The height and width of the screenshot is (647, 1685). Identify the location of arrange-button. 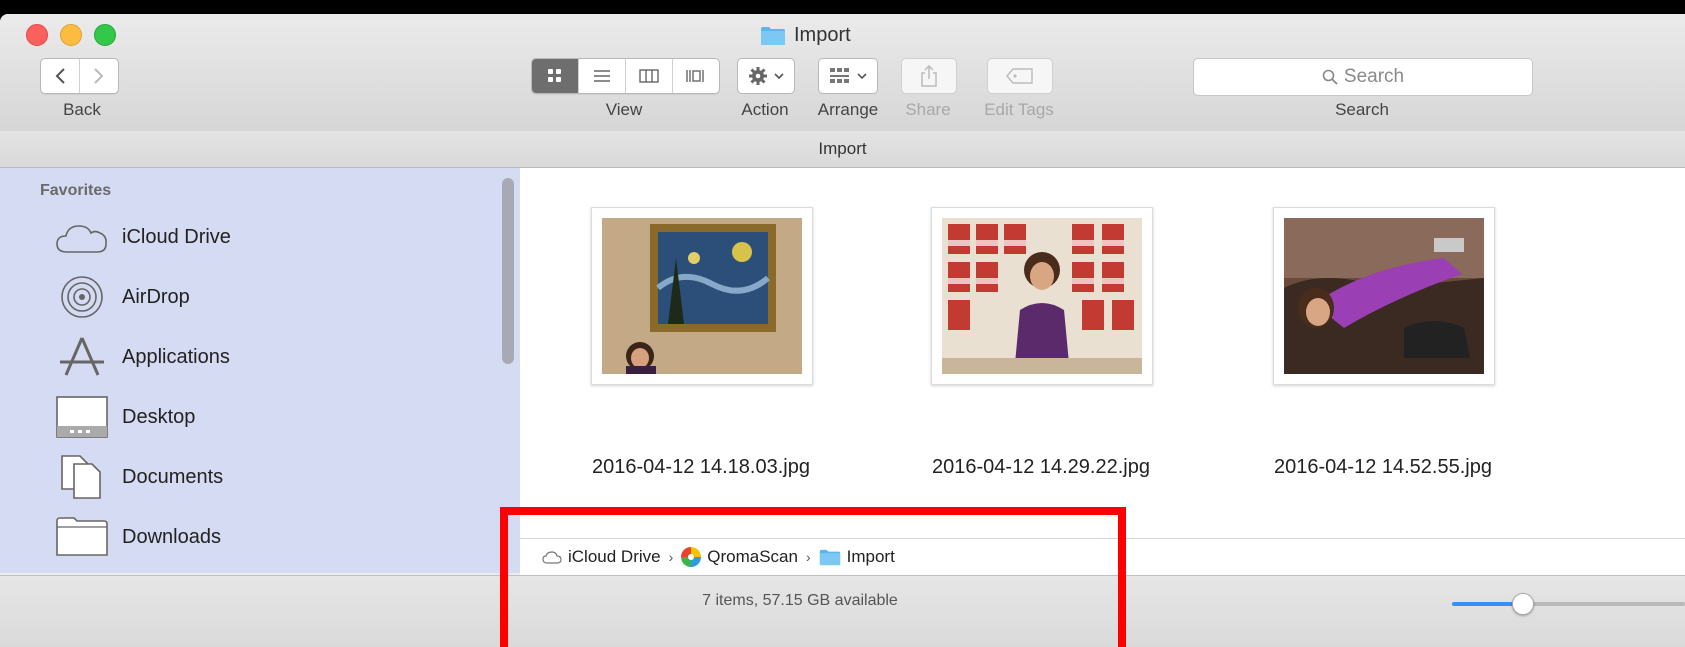
(848, 76).